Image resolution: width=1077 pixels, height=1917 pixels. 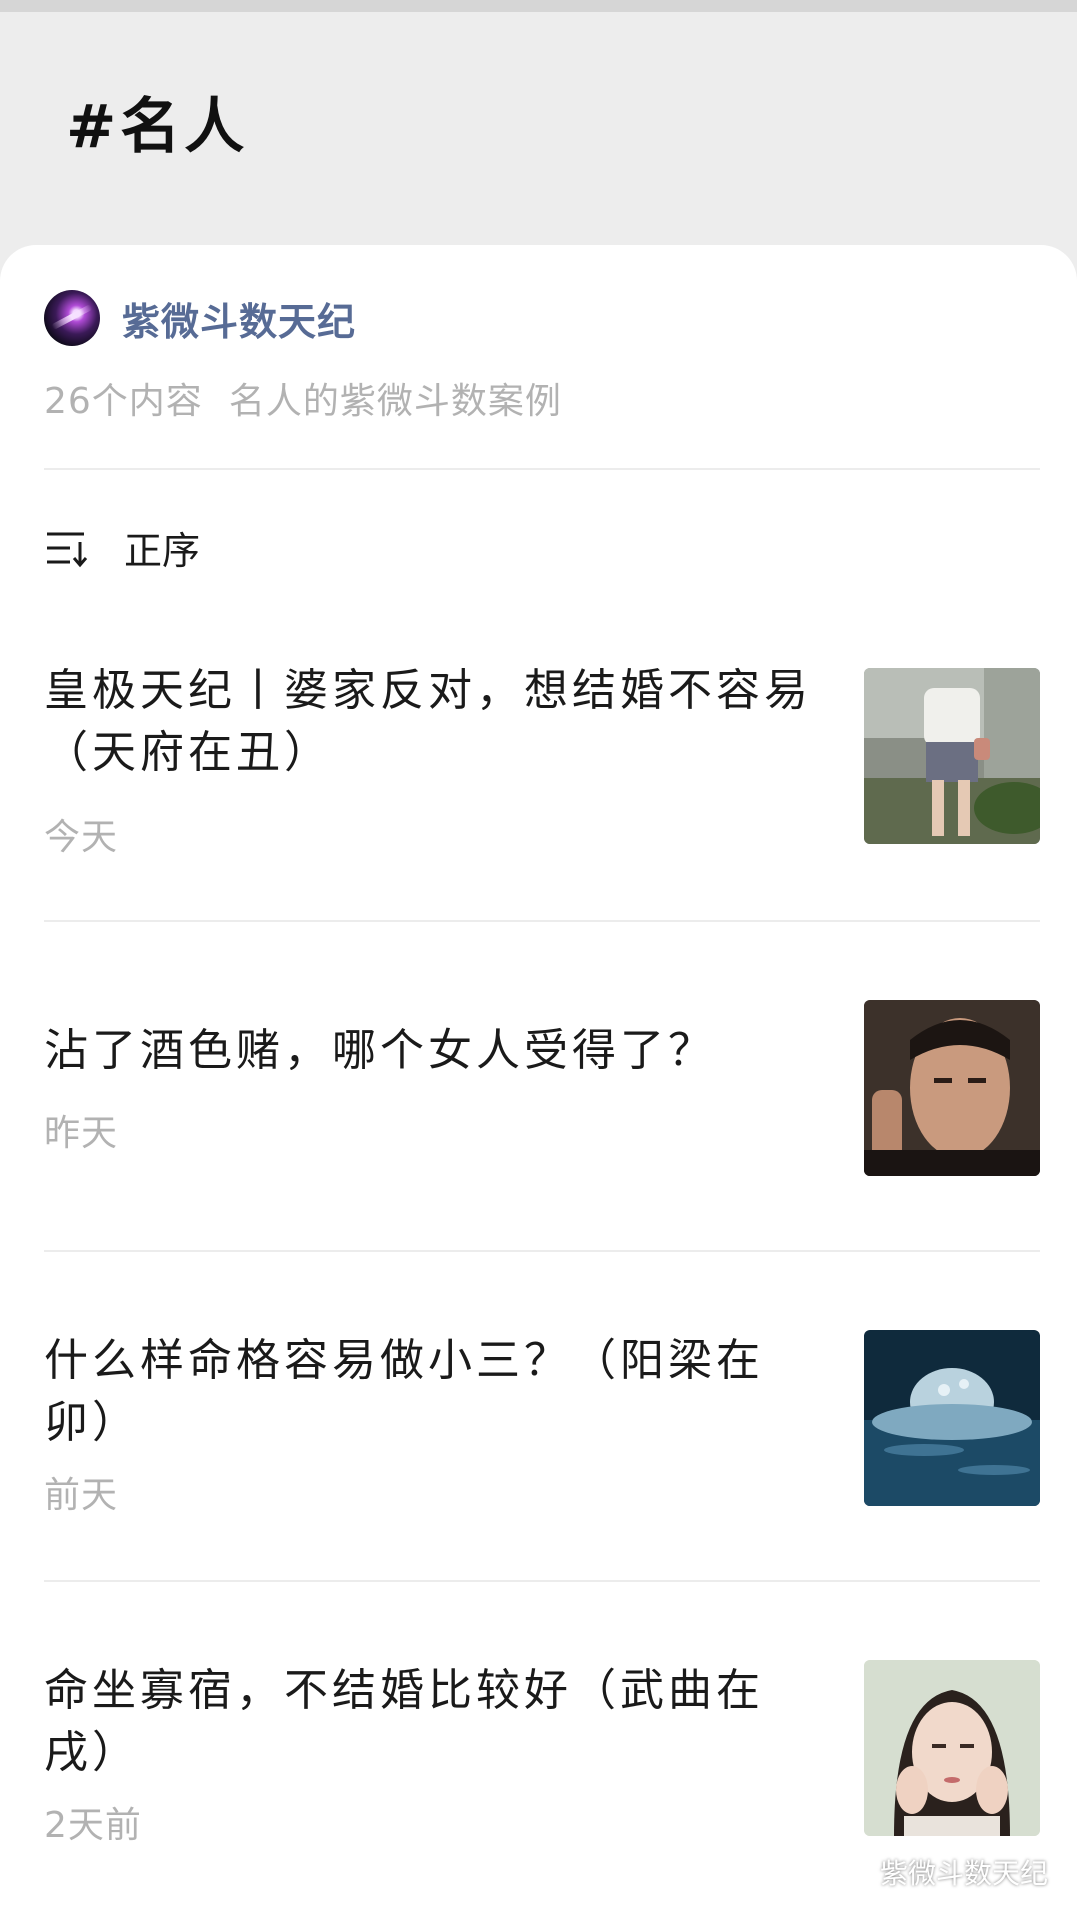 What do you see at coordinates (122, 547) in the screenshot?
I see `sort-button: 正序` at bounding box center [122, 547].